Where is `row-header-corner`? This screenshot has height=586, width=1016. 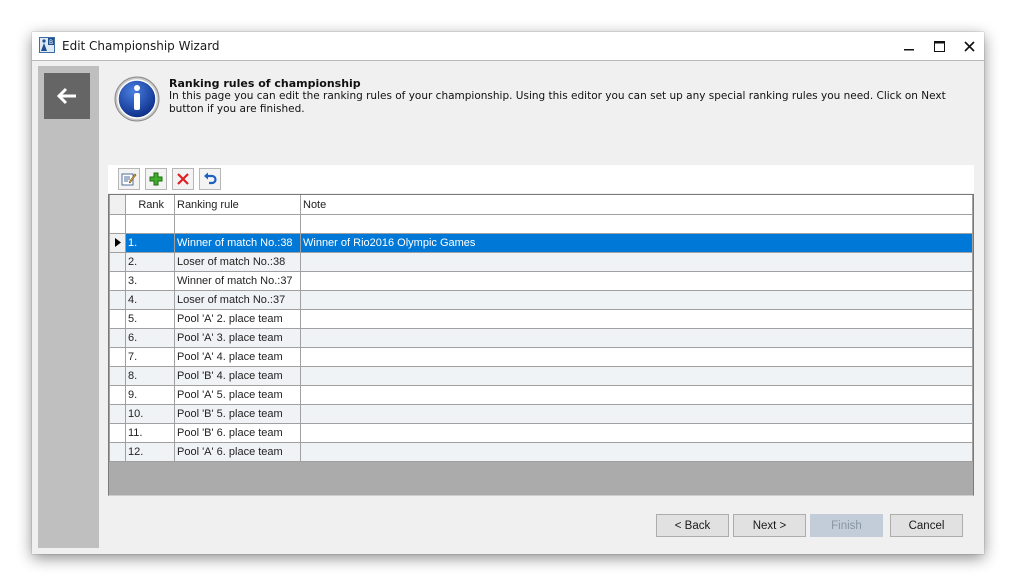
row-header-corner is located at coordinates (117, 205).